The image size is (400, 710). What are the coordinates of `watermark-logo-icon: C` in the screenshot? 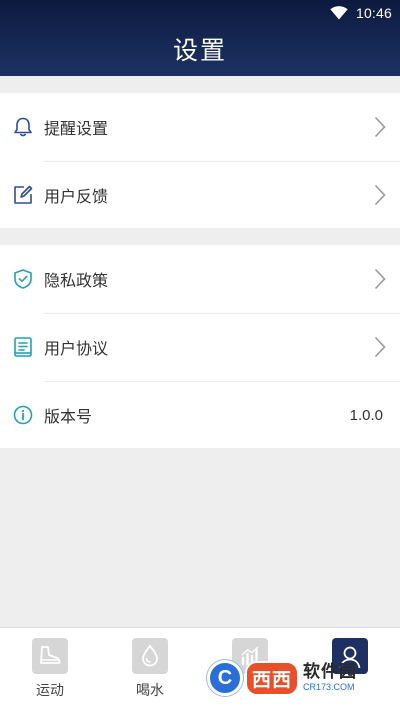 It's located at (225, 678).